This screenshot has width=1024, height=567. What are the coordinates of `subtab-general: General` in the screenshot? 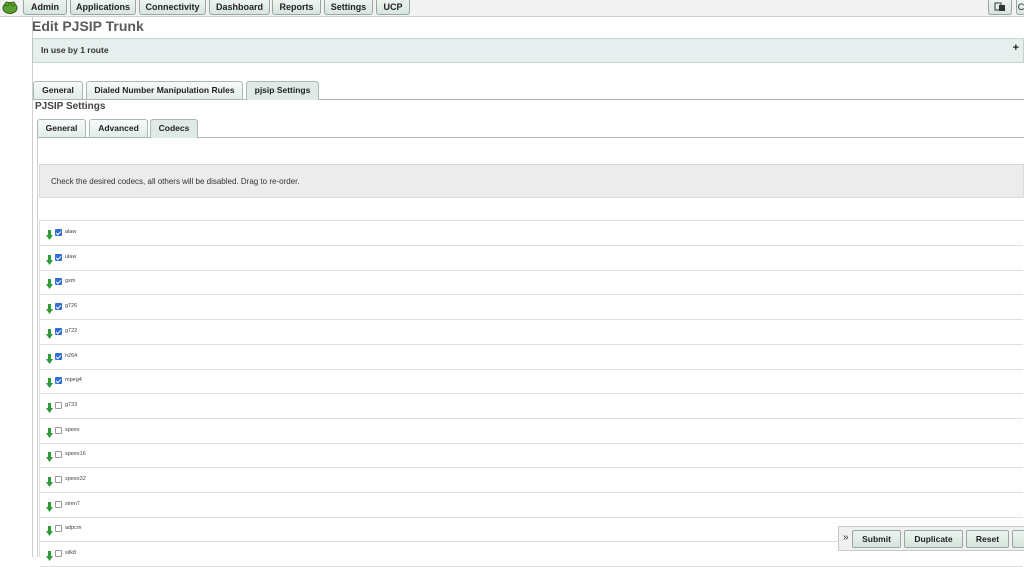 It's located at (61, 128).